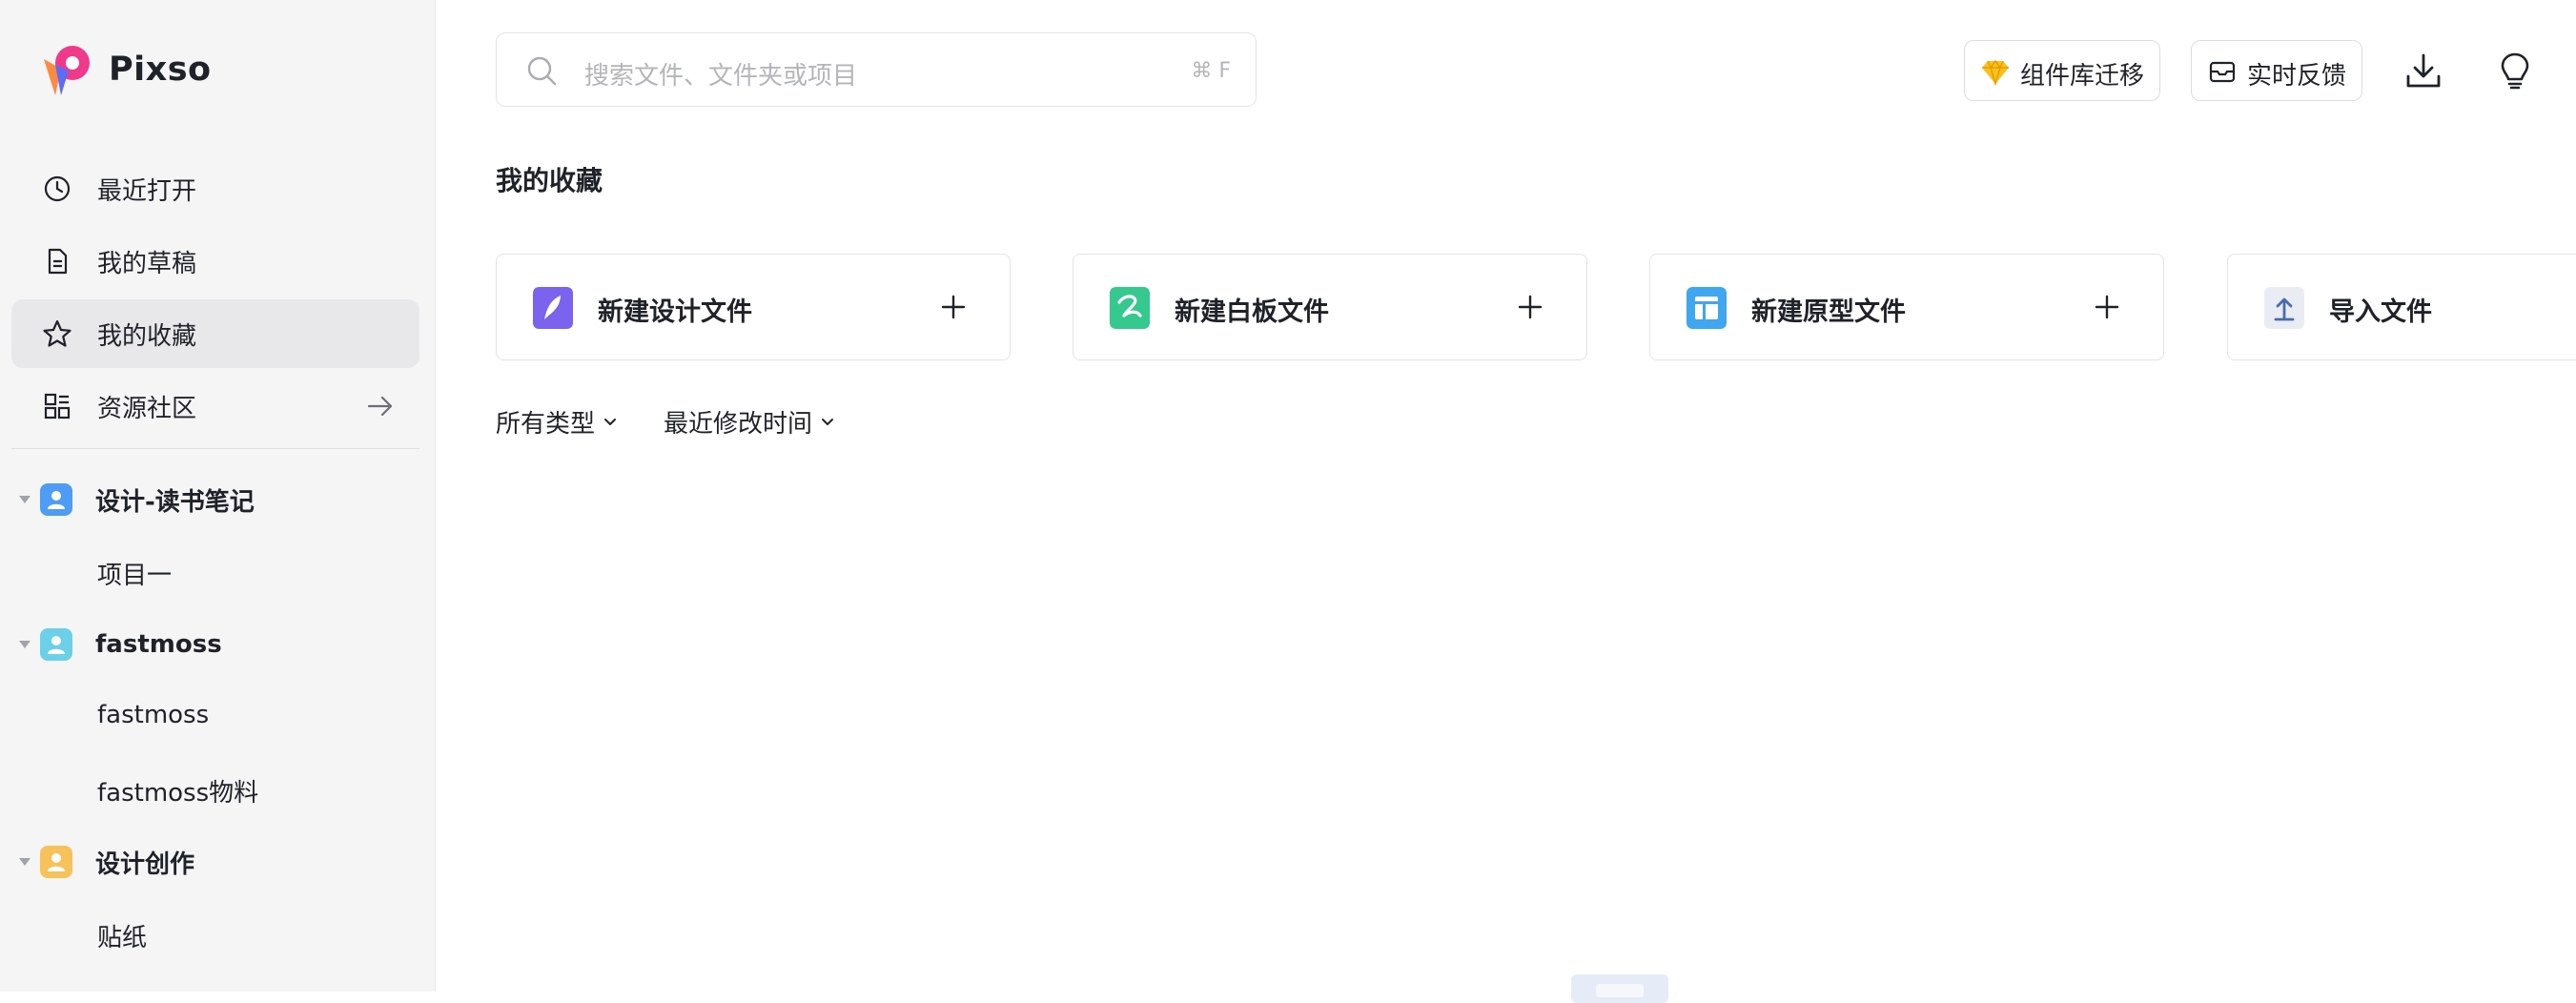  I want to click on pixso-logo-icon, so click(67, 69).